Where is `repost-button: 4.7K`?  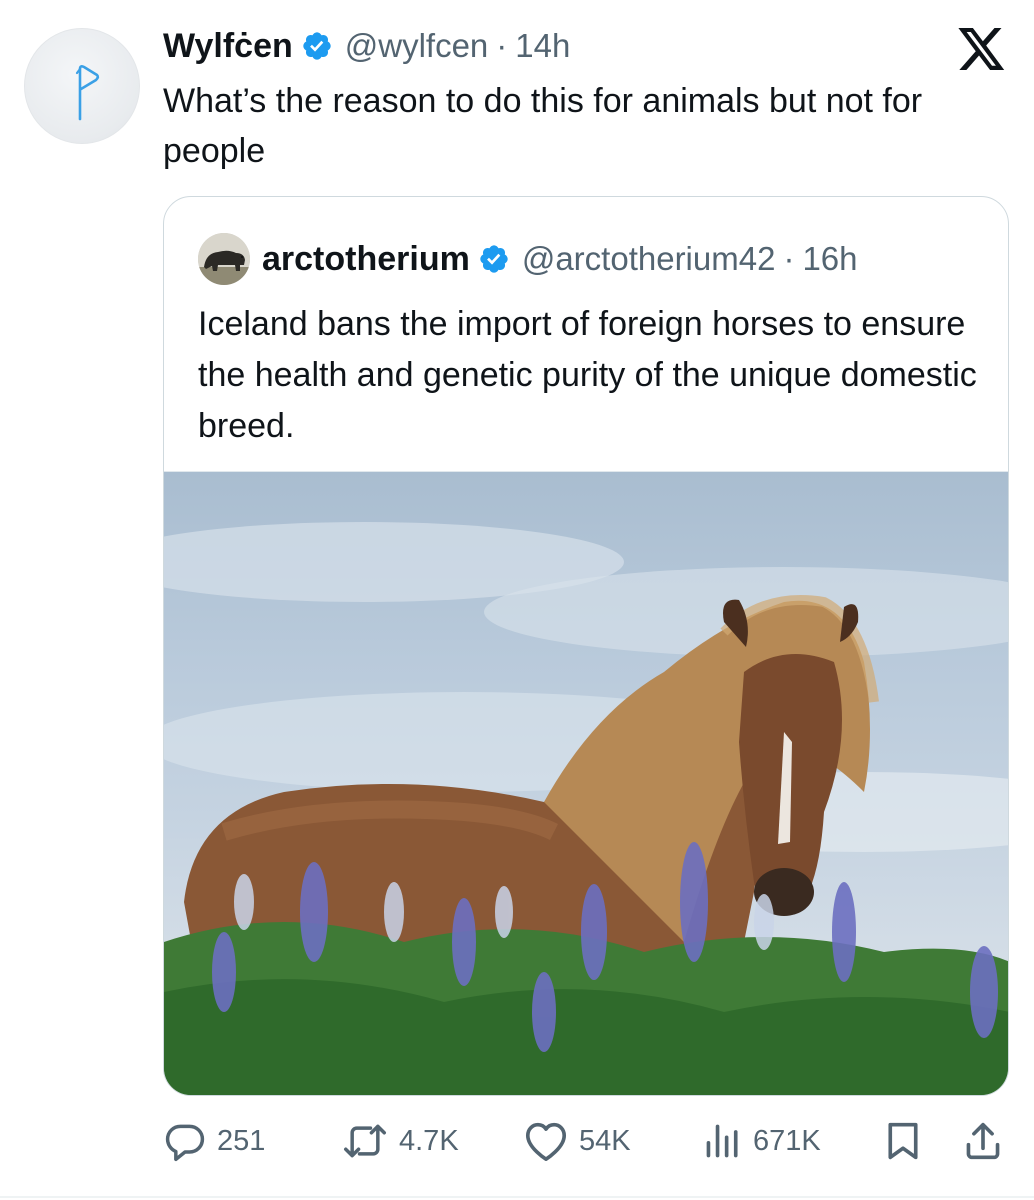 repost-button: 4.7K is located at coordinates (400, 1141).